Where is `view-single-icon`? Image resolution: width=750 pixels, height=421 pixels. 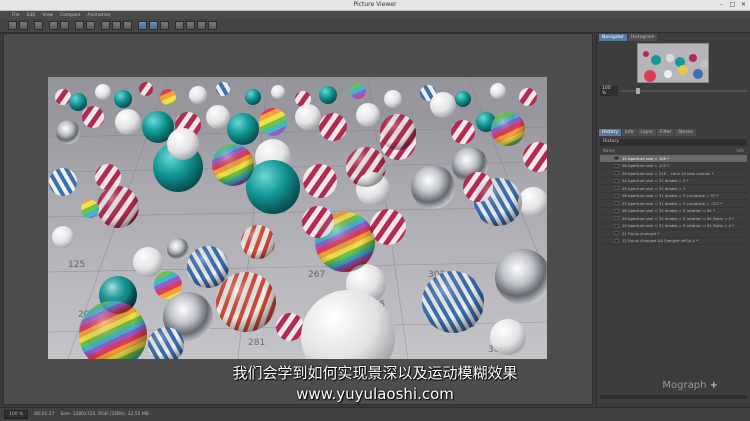
view-single-icon is located at coordinates (142, 25).